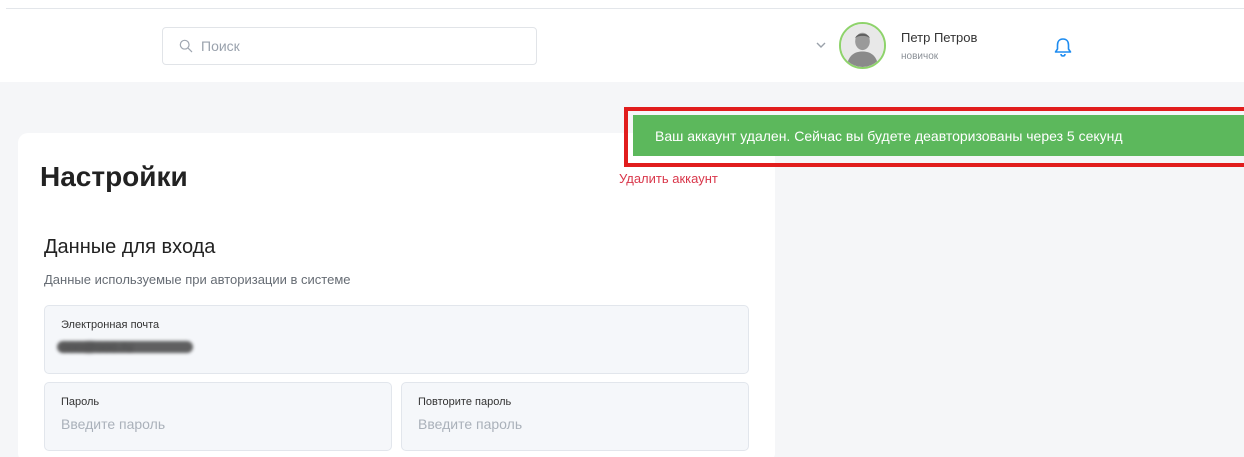  Describe the element at coordinates (361, 46) in the screenshot. I see `search-input` at that location.